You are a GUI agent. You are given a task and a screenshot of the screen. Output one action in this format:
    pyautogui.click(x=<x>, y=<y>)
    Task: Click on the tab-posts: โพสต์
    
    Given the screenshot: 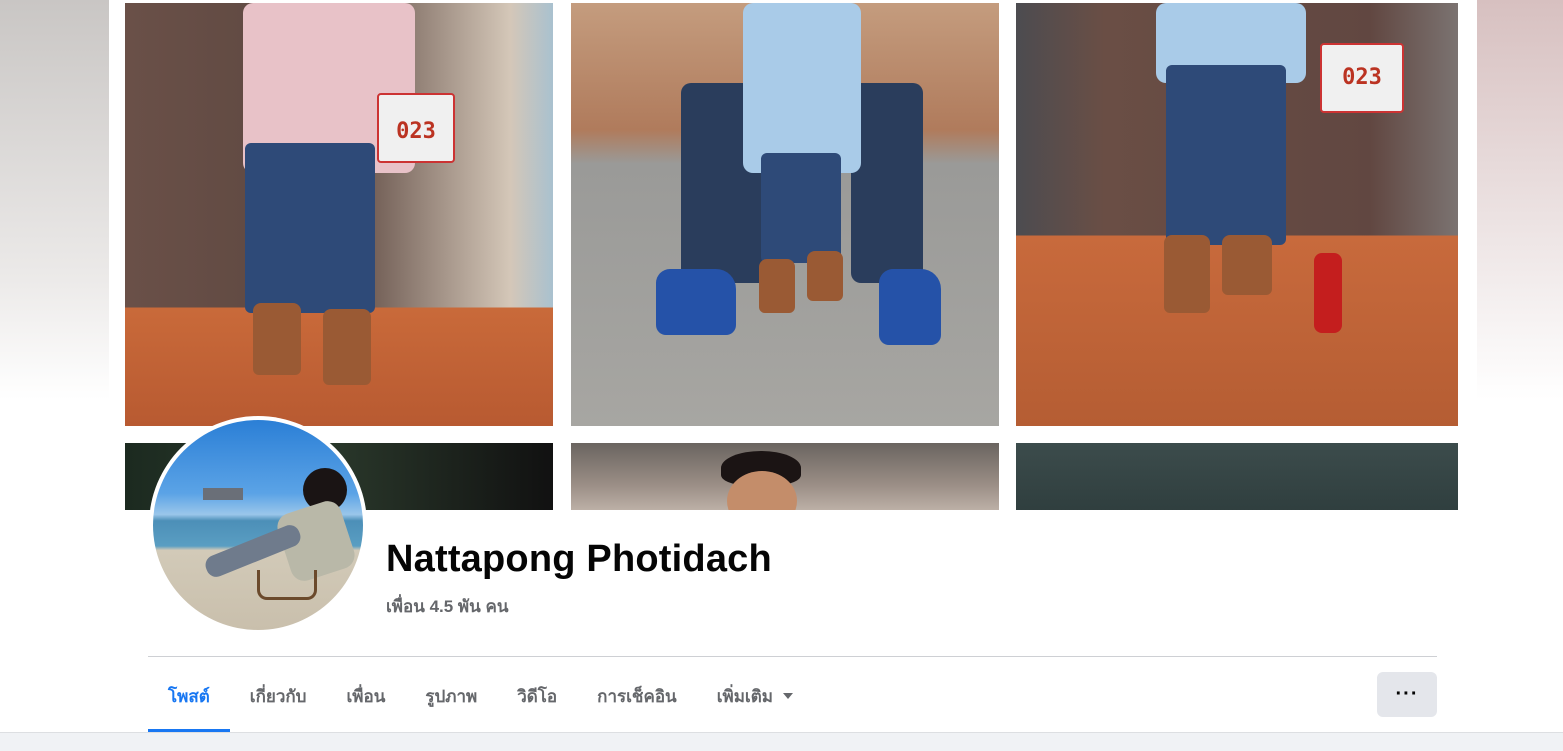 What is the action you would take?
    pyautogui.click(x=189, y=696)
    